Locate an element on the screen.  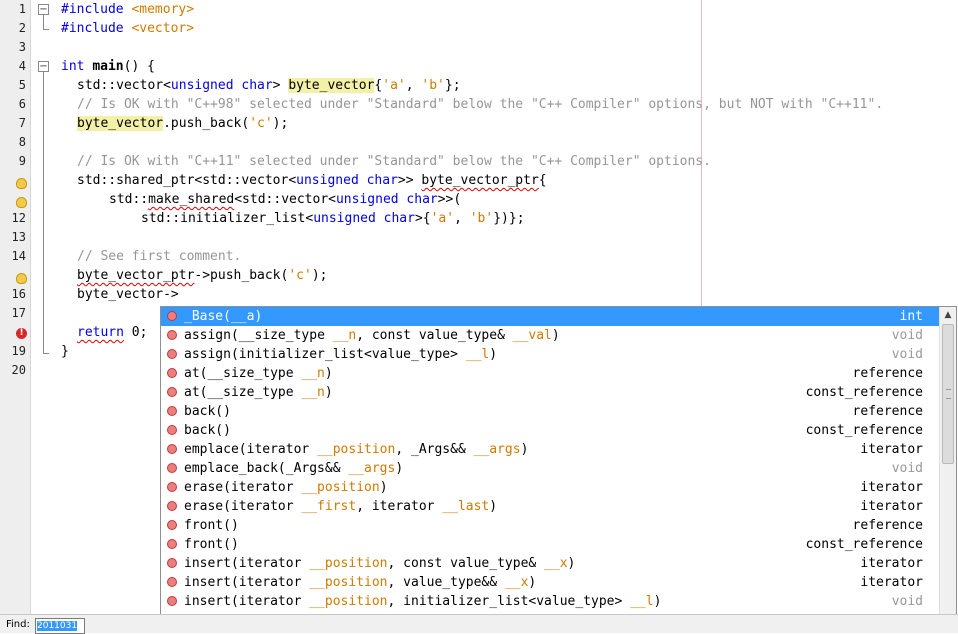
line-number: 13 is located at coordinates (18, 237).